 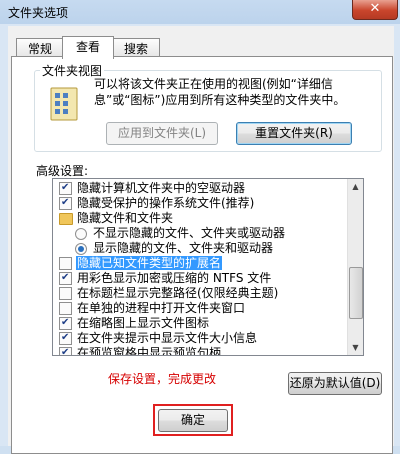 I want to click on setting-separate-process: 在单独的进程中打开文件夹窗口, so click(x=152, y=308).